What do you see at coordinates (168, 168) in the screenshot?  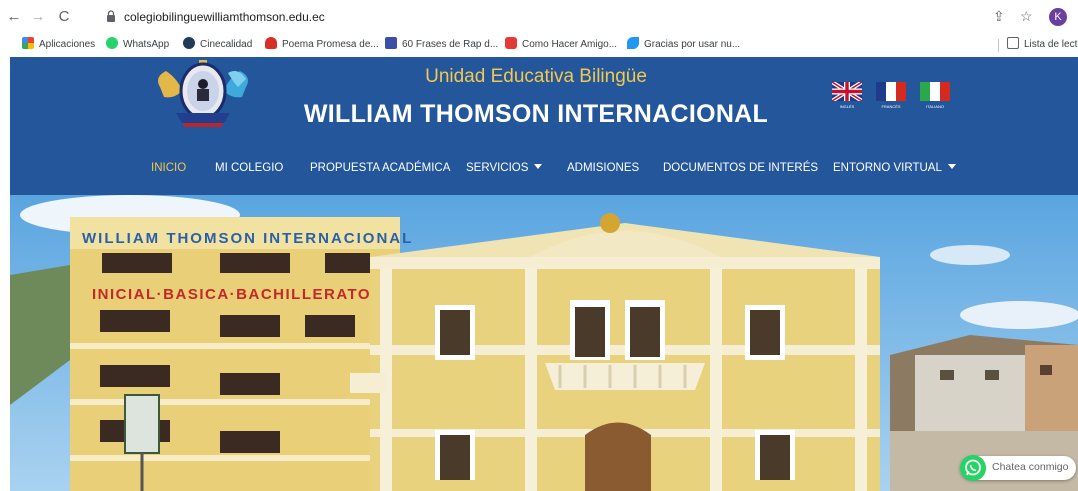 I see `nav-item-inicio: INICIO` at bounding box center [168, 168].